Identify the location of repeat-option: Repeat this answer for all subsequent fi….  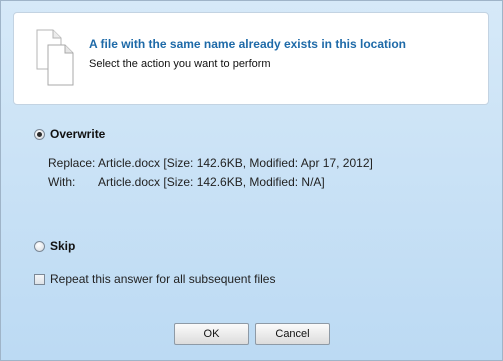
(154, 279).